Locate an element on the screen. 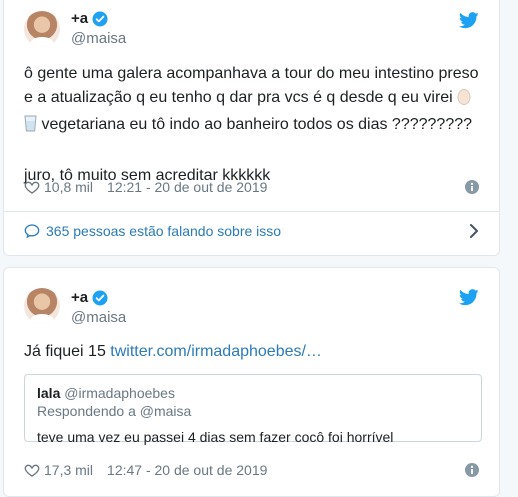 This screenshot has height=497, width=518. divider is located at coordinates (251, 211).